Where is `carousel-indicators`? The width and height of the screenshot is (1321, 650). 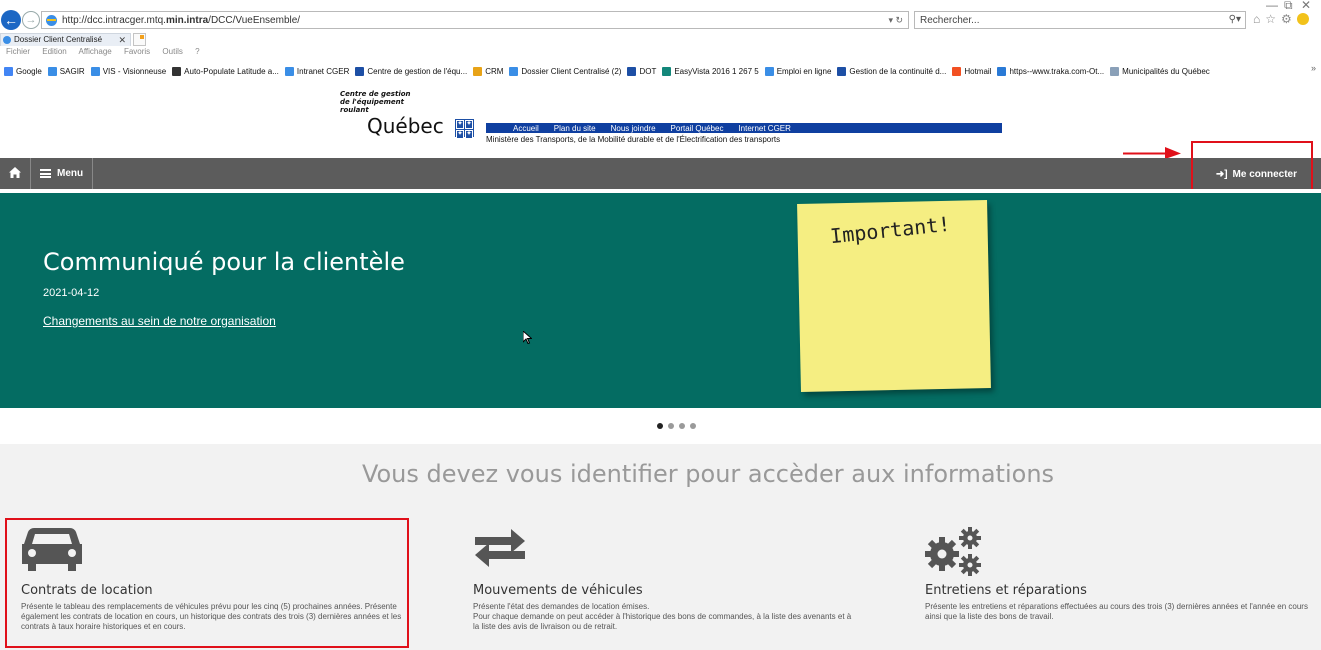
carousel-indicators is located at coordinates (676, 426).